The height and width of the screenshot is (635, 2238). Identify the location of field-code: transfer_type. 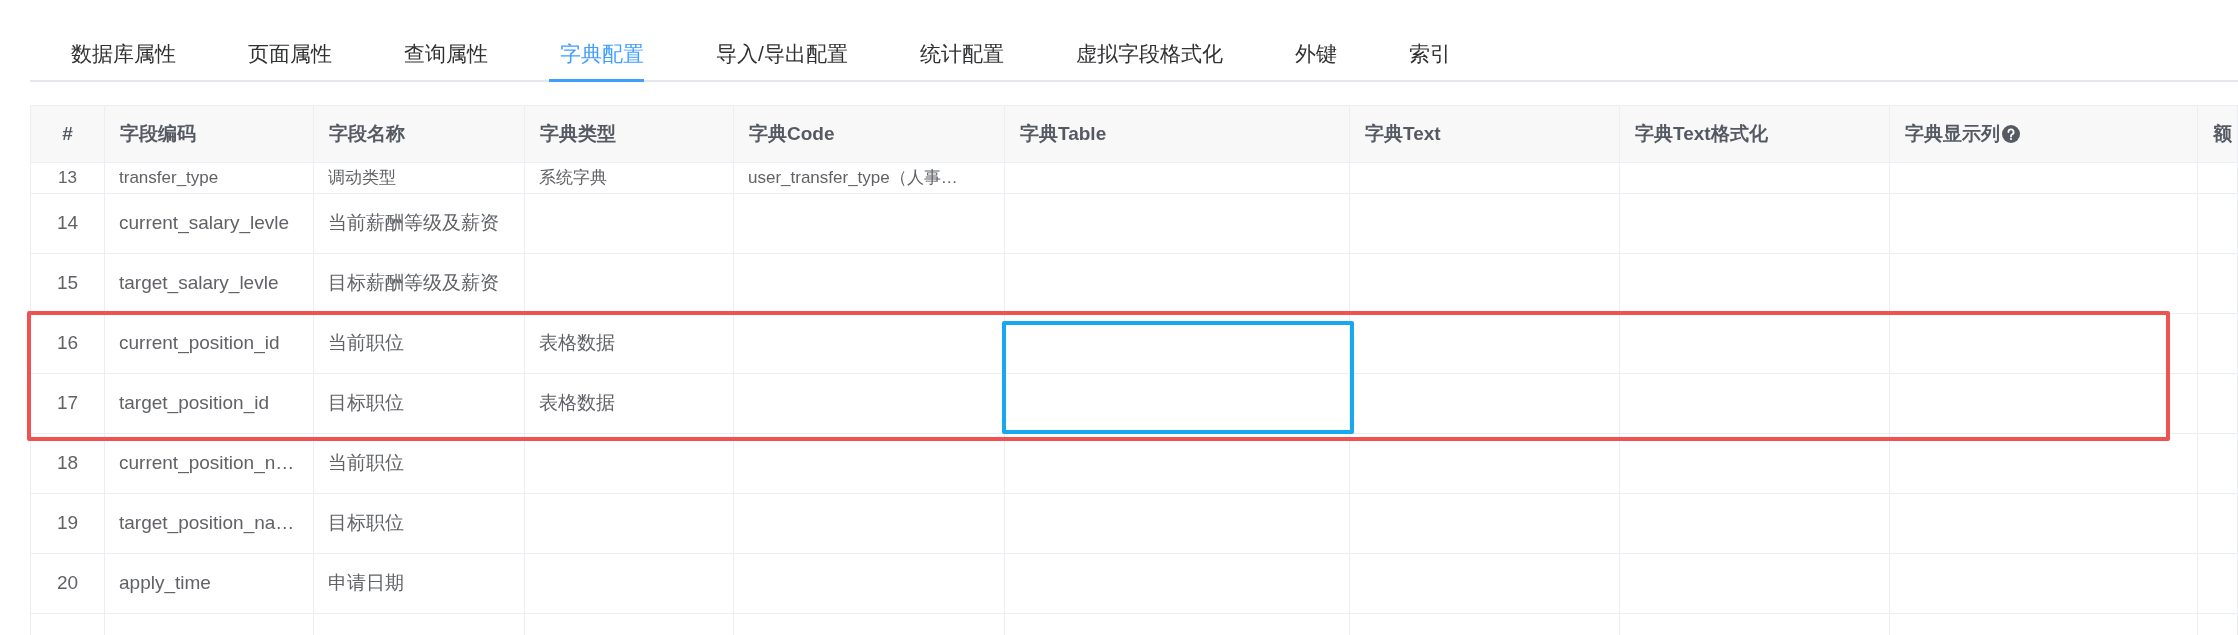
(169, 178).